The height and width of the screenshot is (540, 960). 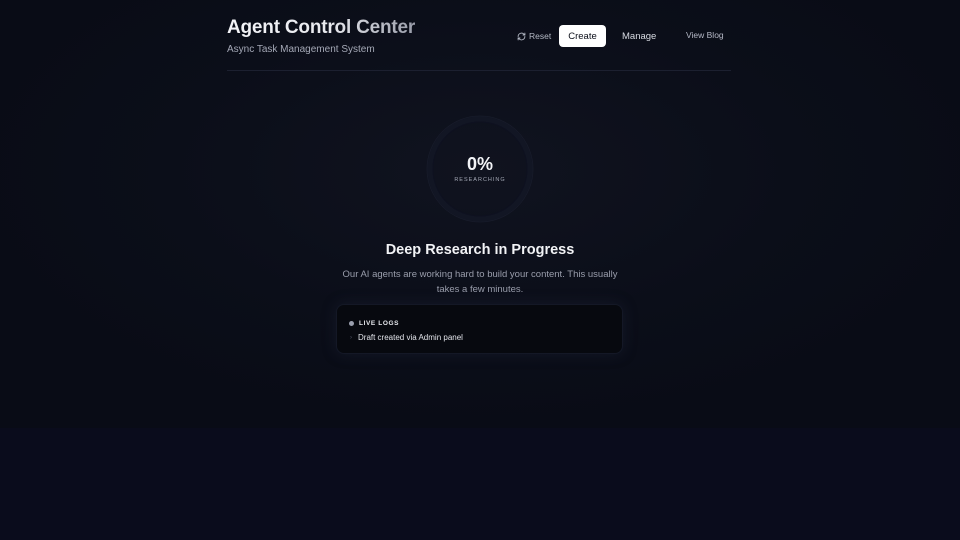 What do you see at coordinates (480, 180) in the screenshot?
I see `progress-status: RESEARCHING` at bounding box center [480, 180].